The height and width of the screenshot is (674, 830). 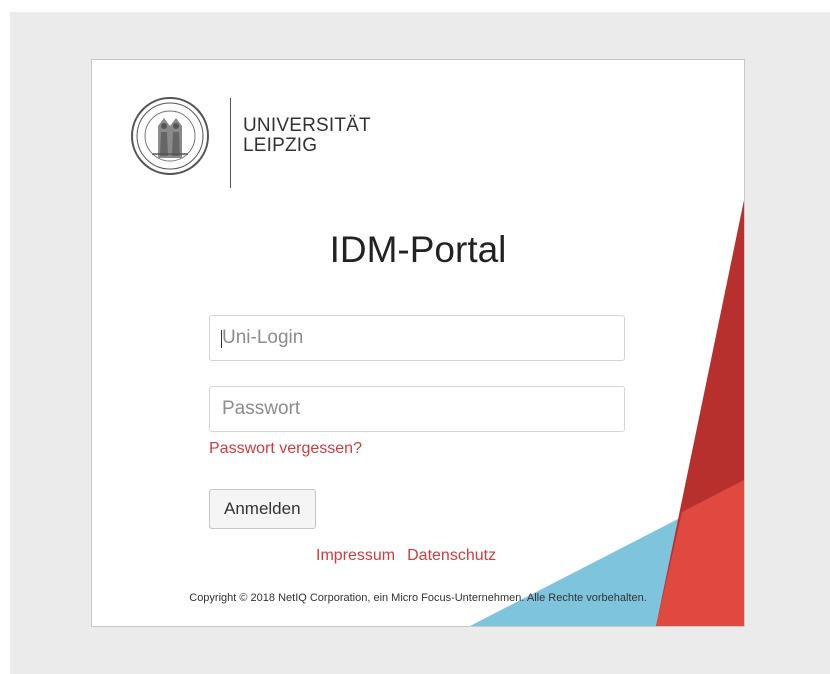 I want to click on datenschutz-link: Datenschutz, so click(x=451, y=555).